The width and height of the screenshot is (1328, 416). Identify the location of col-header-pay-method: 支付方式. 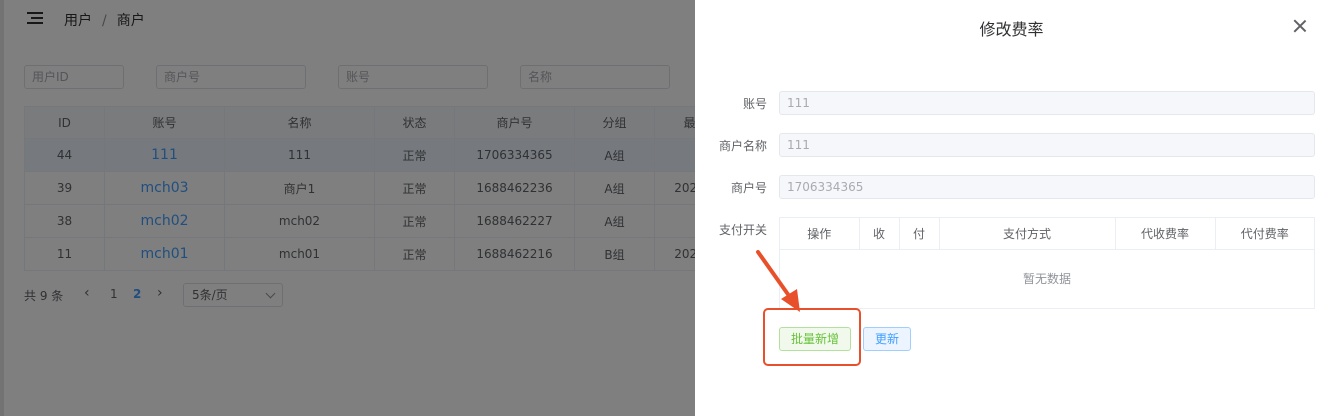
(1027, 234).